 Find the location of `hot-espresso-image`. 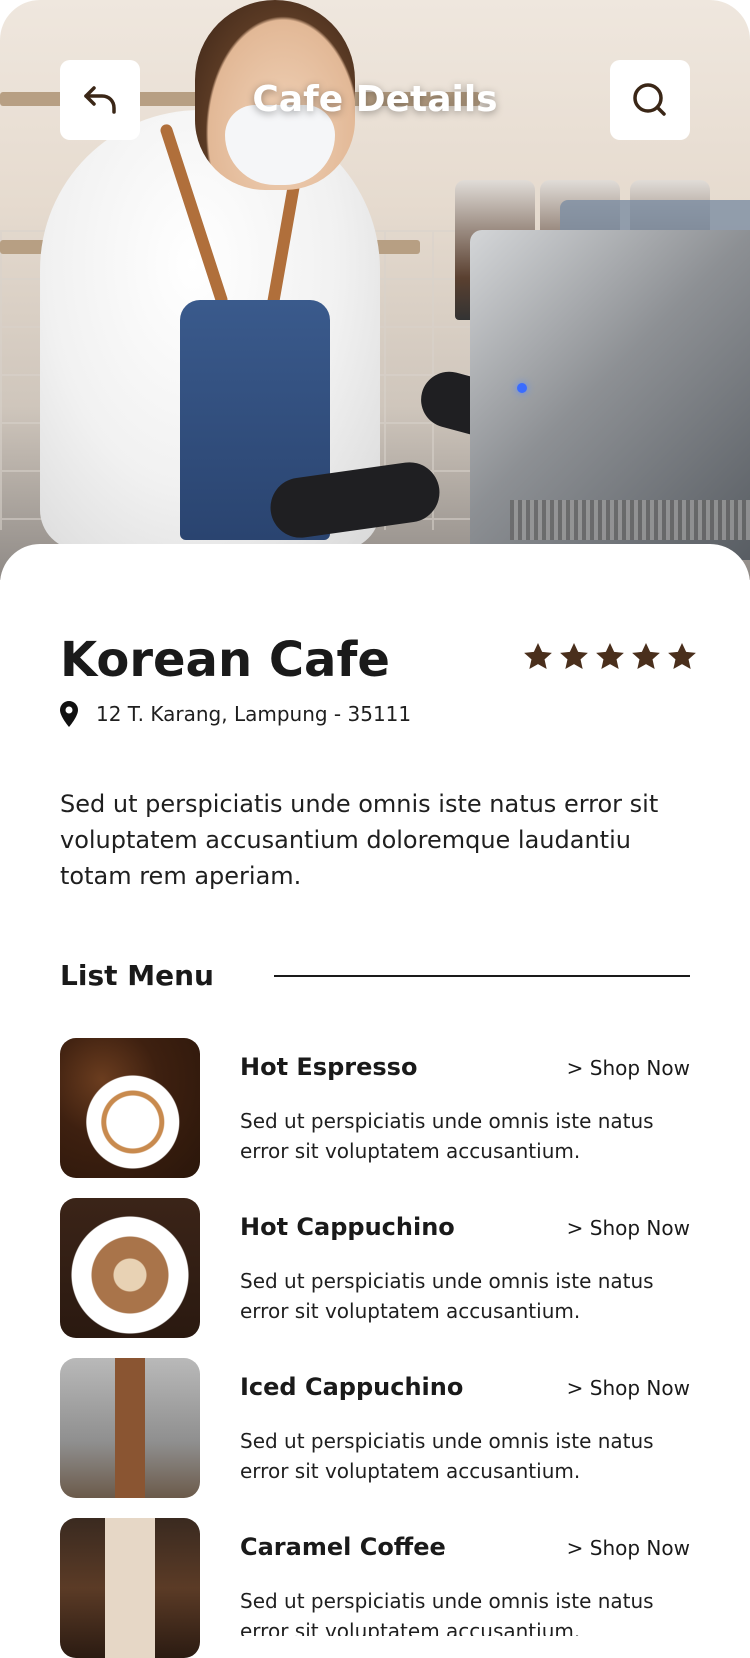

hot-espresso-image is located at coordinates (130, 1108).